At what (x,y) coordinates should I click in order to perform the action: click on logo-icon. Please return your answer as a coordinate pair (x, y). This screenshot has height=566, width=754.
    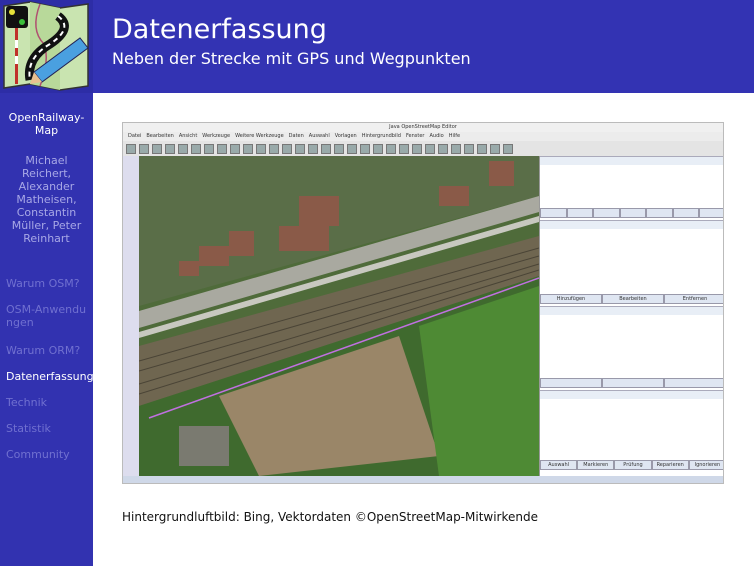
    Looking at the image, I should click on (46, 46).